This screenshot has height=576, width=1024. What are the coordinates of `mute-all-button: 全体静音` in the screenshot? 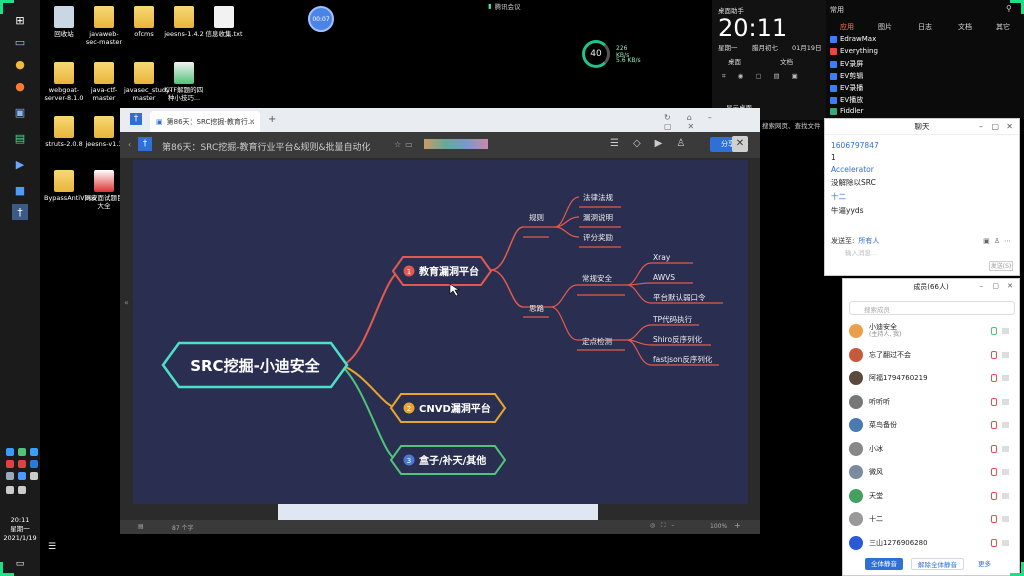 It's located at (884, 564).